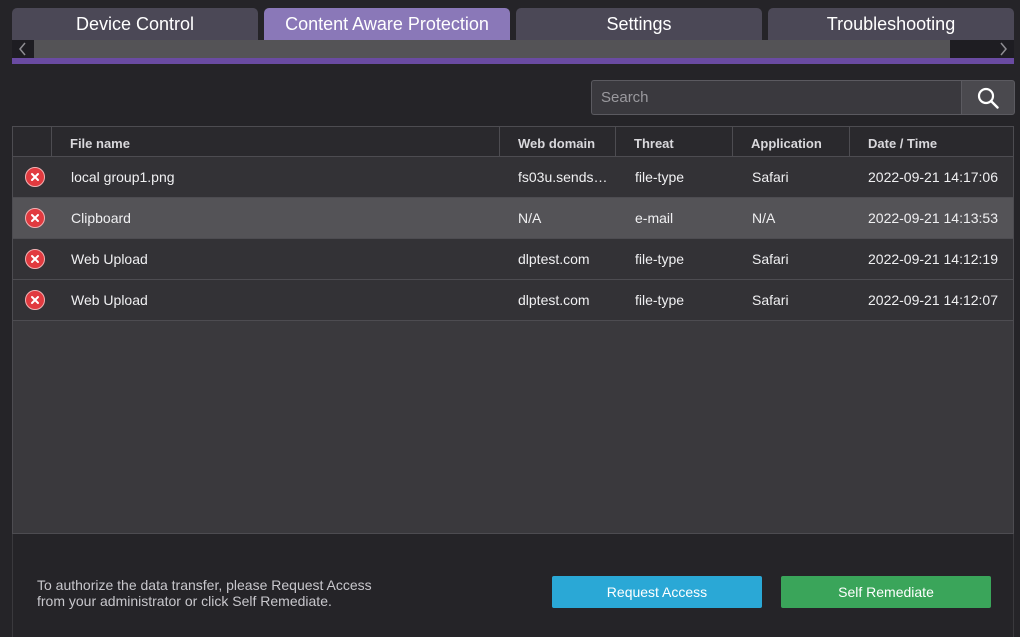 The image size is (1020, 637). I want to click on chevron-left-icon, so click(22, 49).